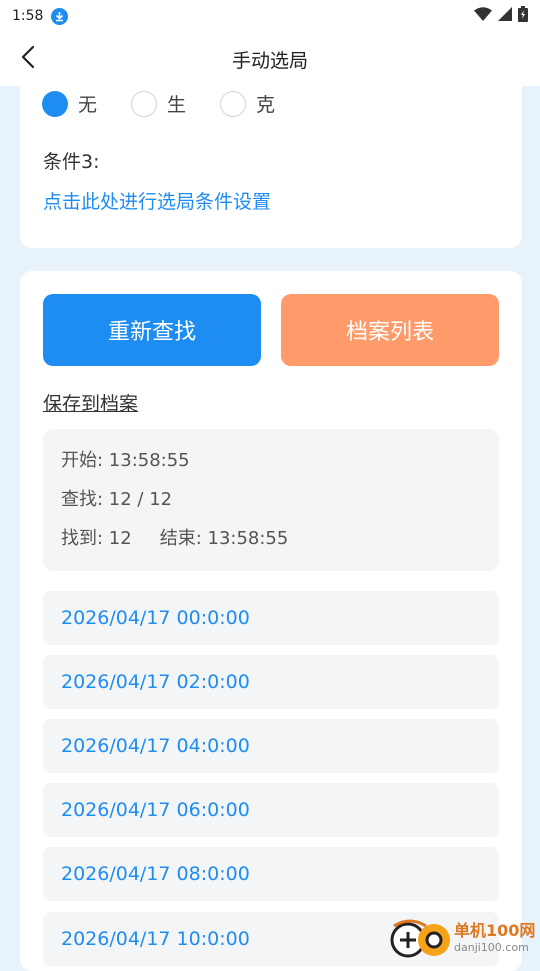 The image size is (540, 971). I want to click on radio-label: 克, so click(266, 105).